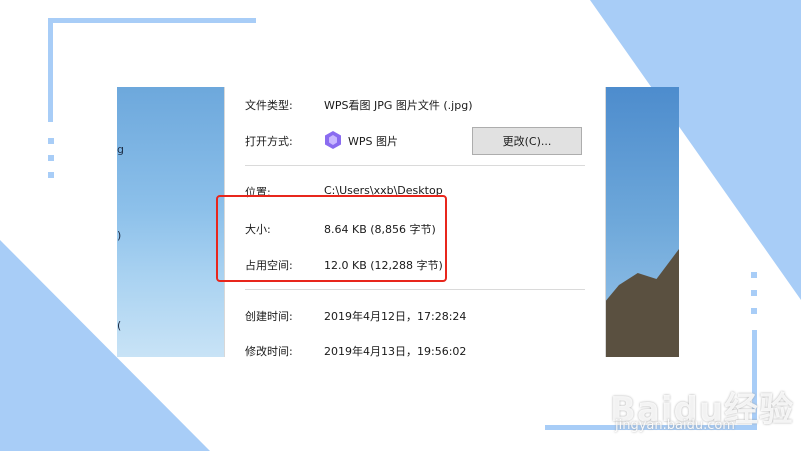 The height and width of the screenshot is (451, 801). Describe the element at coordinates (333, 140) in the screenshot. I see `wps-pictures-icon` at that location.